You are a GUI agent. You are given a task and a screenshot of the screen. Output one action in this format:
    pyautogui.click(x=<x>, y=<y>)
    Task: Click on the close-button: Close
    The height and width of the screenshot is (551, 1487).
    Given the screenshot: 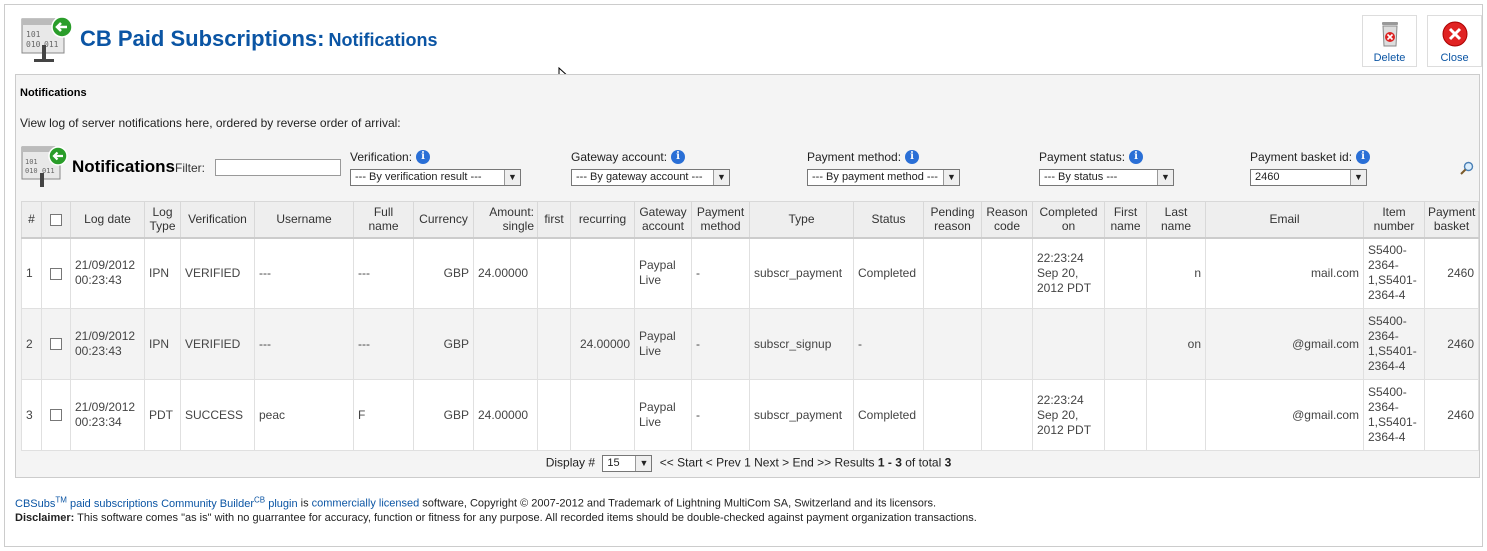 What is the action you would take?
    pyautogui.click(x=1454, y=41)
    